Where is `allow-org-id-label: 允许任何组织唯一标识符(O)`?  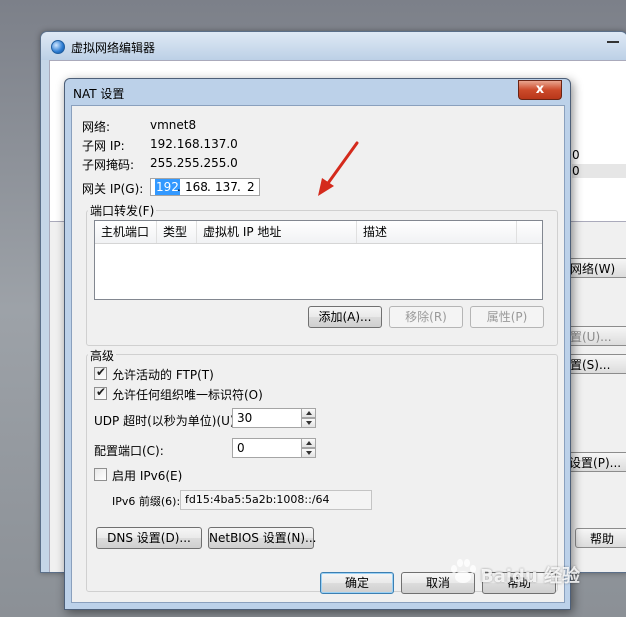
allow-org-id-label: 允许任何组织唯一标识符(O) is located at coordinates (187, 394).